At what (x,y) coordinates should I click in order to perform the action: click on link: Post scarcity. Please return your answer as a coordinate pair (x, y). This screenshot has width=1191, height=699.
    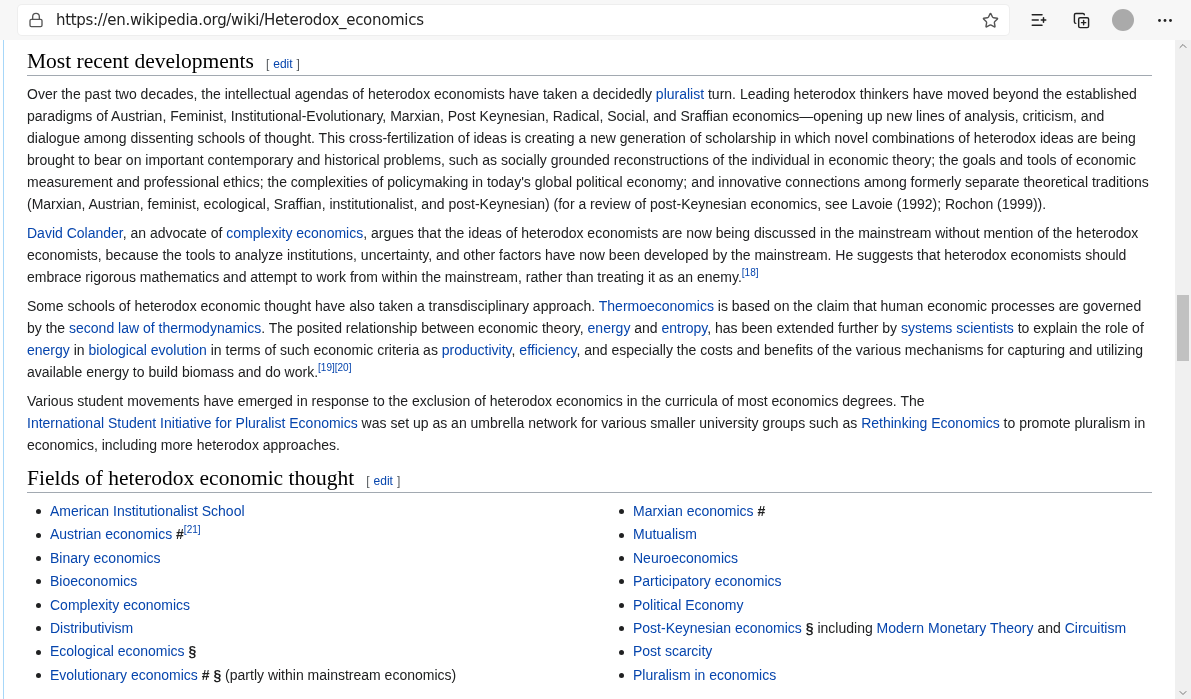
    Looking at the image, I should click on (673, 651).